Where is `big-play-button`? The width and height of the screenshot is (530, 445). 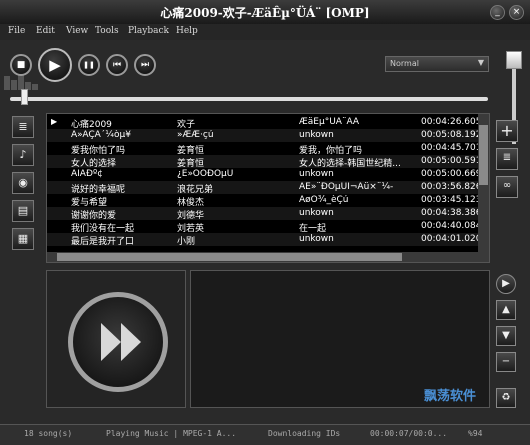 big-play-button is located at coordinates (118, 342).